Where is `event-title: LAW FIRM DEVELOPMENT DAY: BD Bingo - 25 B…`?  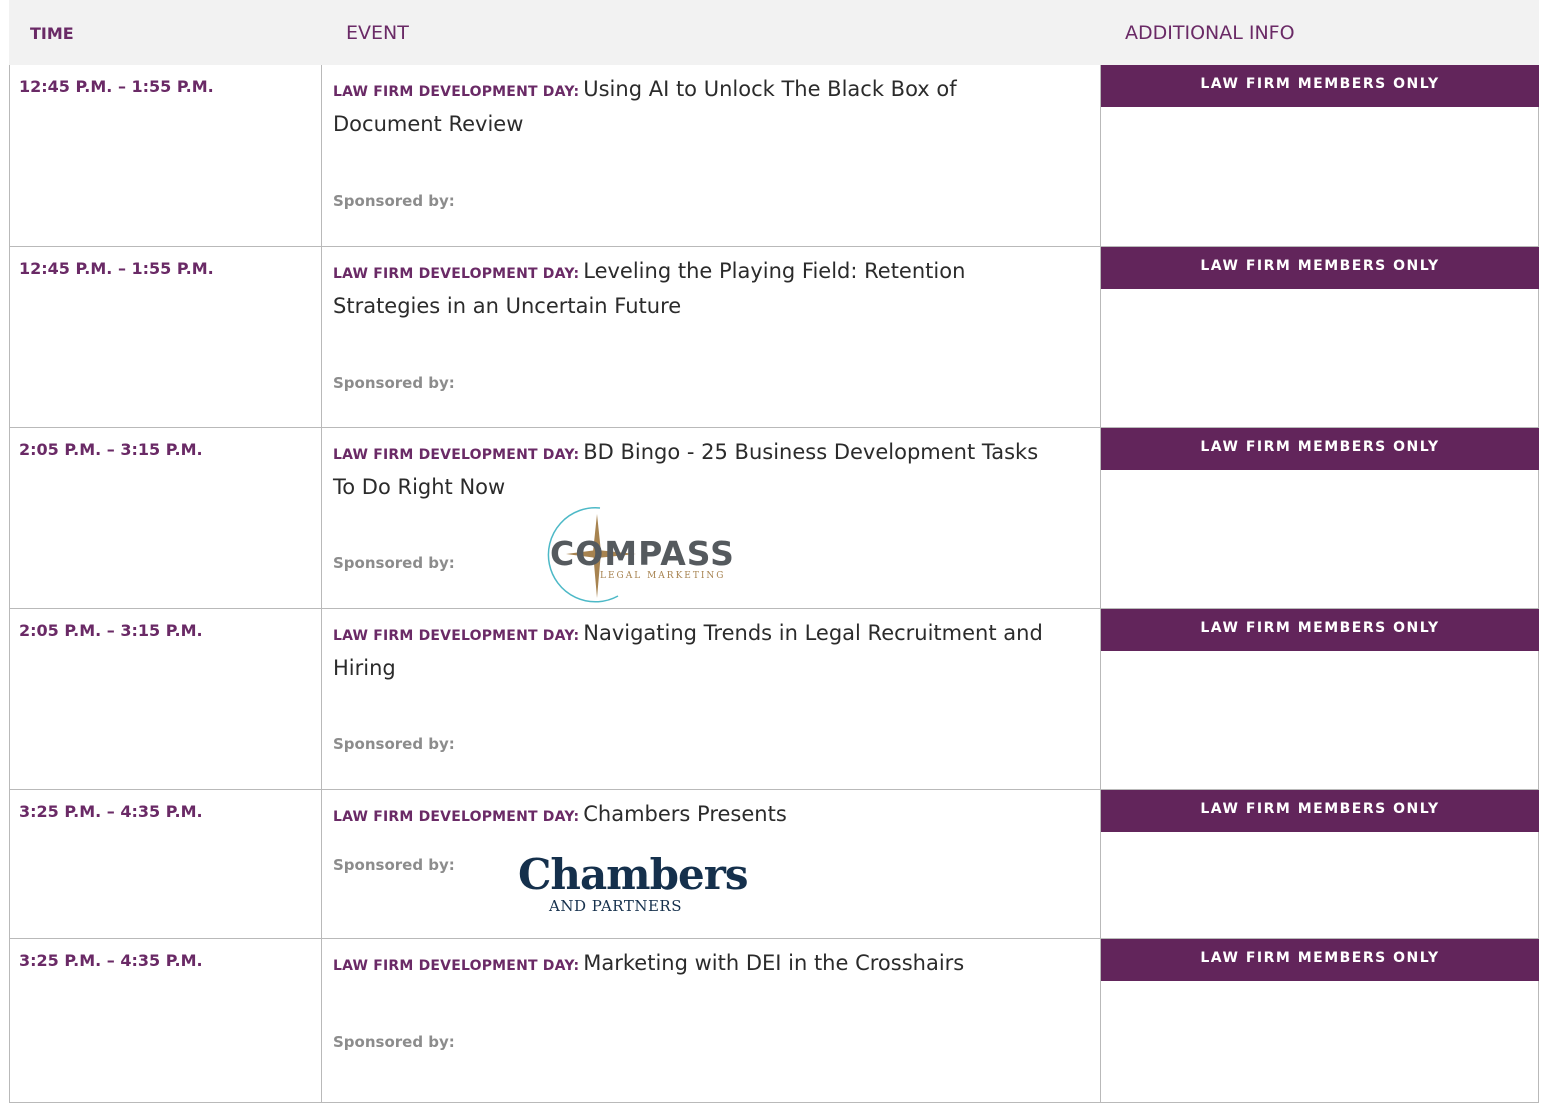
event-title: LAW FIRM DEVELOPMENT DAY: BD Bingo - 25 B… is located at coordinates (693, 469).